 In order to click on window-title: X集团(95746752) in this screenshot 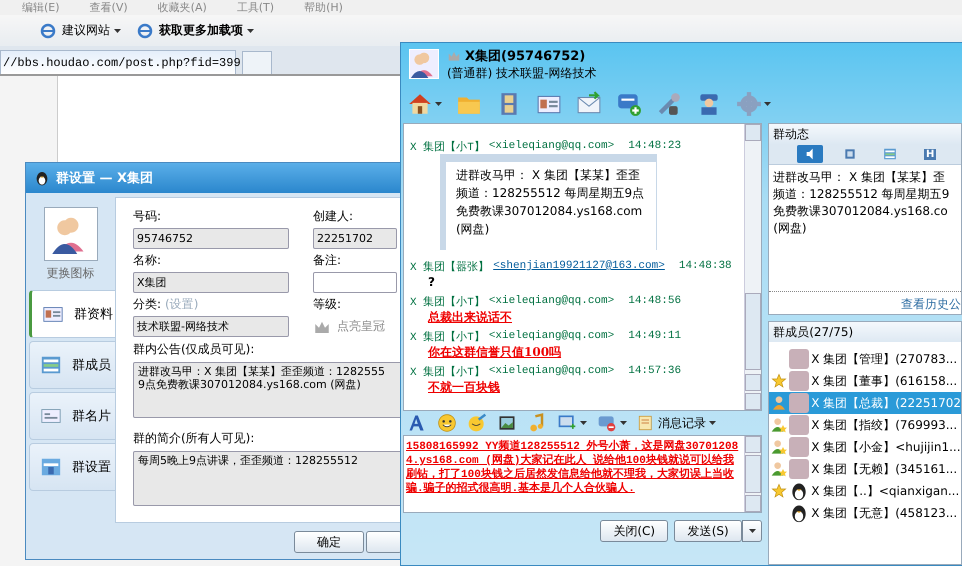, I will do `click(525, 56)`.